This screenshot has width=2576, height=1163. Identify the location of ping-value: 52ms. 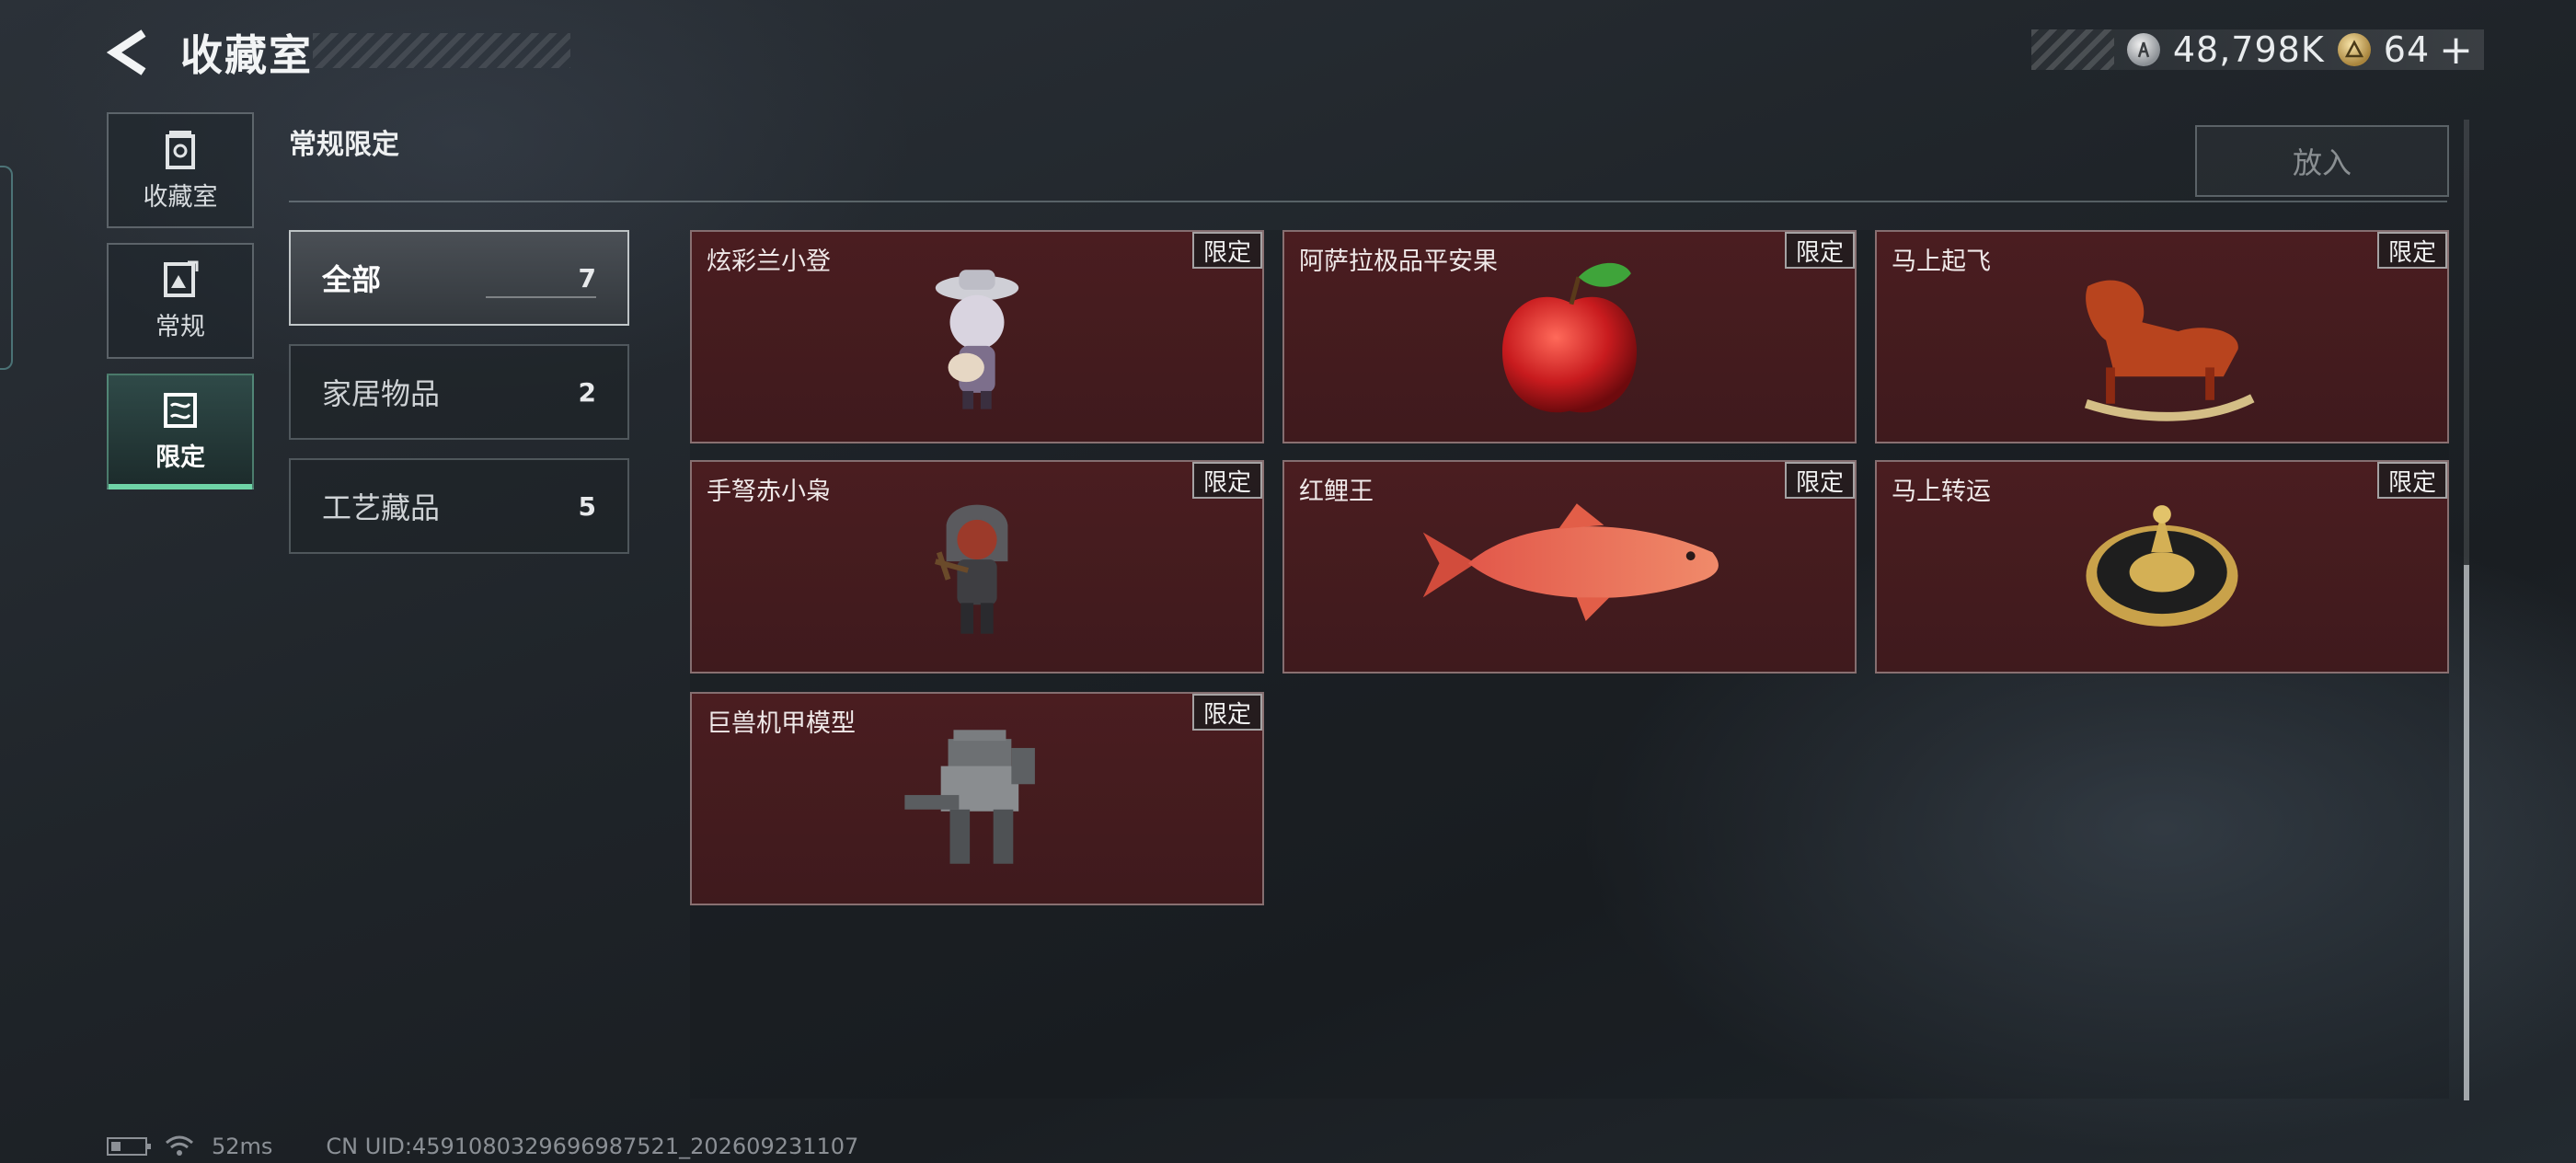
(242, 1146).